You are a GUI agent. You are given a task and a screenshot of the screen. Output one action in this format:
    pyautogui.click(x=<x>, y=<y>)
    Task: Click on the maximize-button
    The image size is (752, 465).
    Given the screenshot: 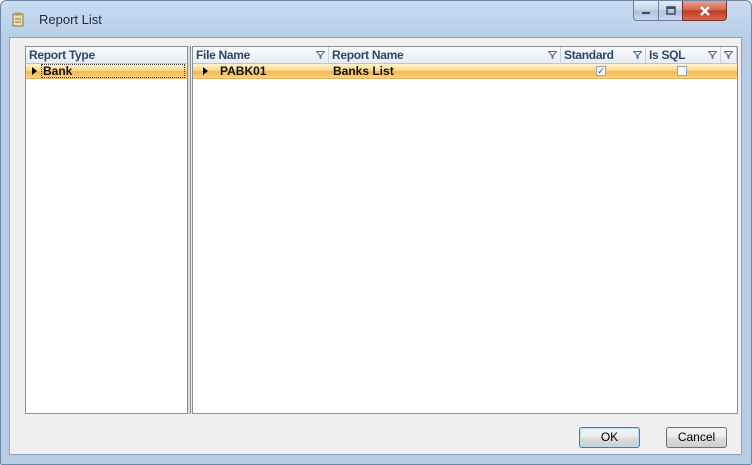 What is the action you would take?
    pyautogui.click(x=670, y=11)
    